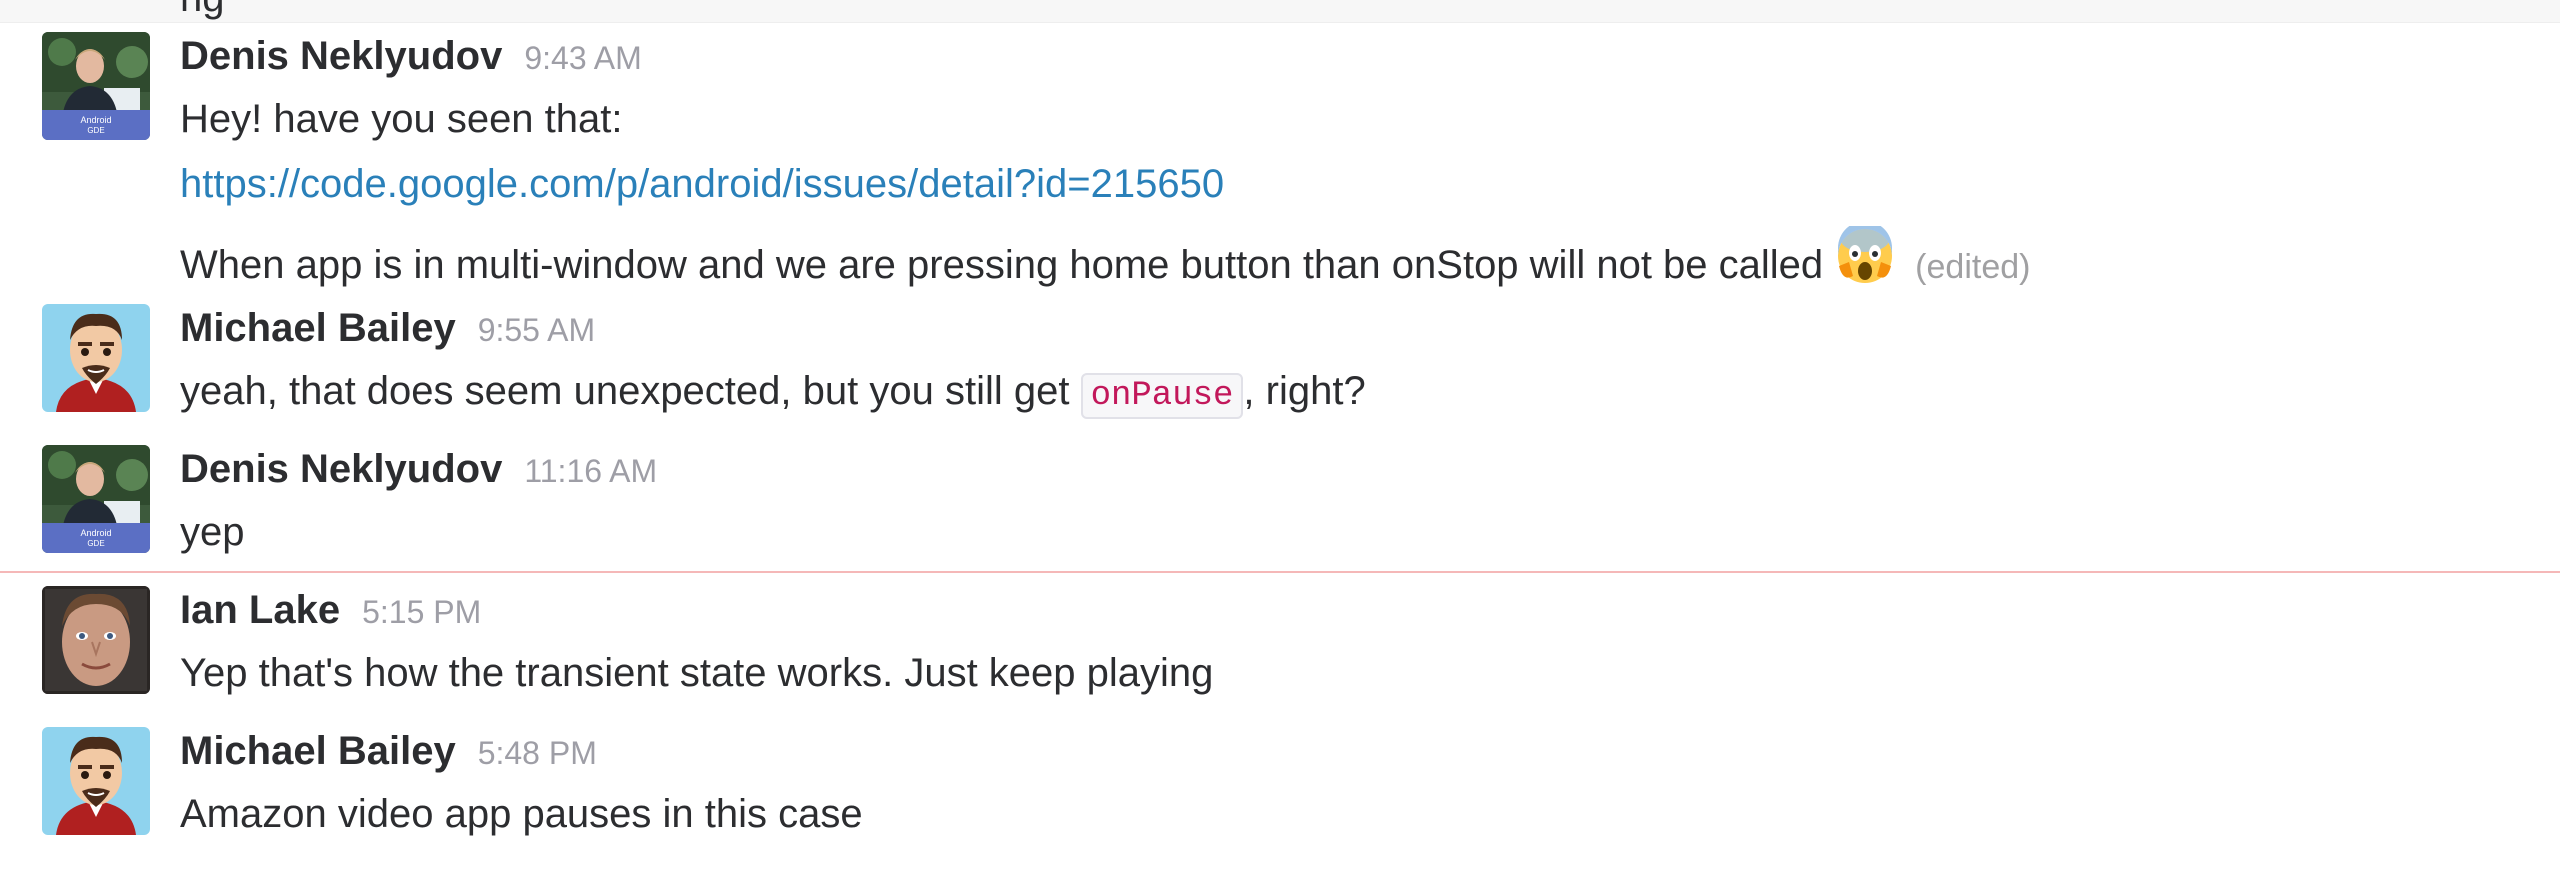 Image resolution: width=2560 pixels, height=893 pixels. I want to click on message-timestamp: 9:55 AM, so click(536, 330).